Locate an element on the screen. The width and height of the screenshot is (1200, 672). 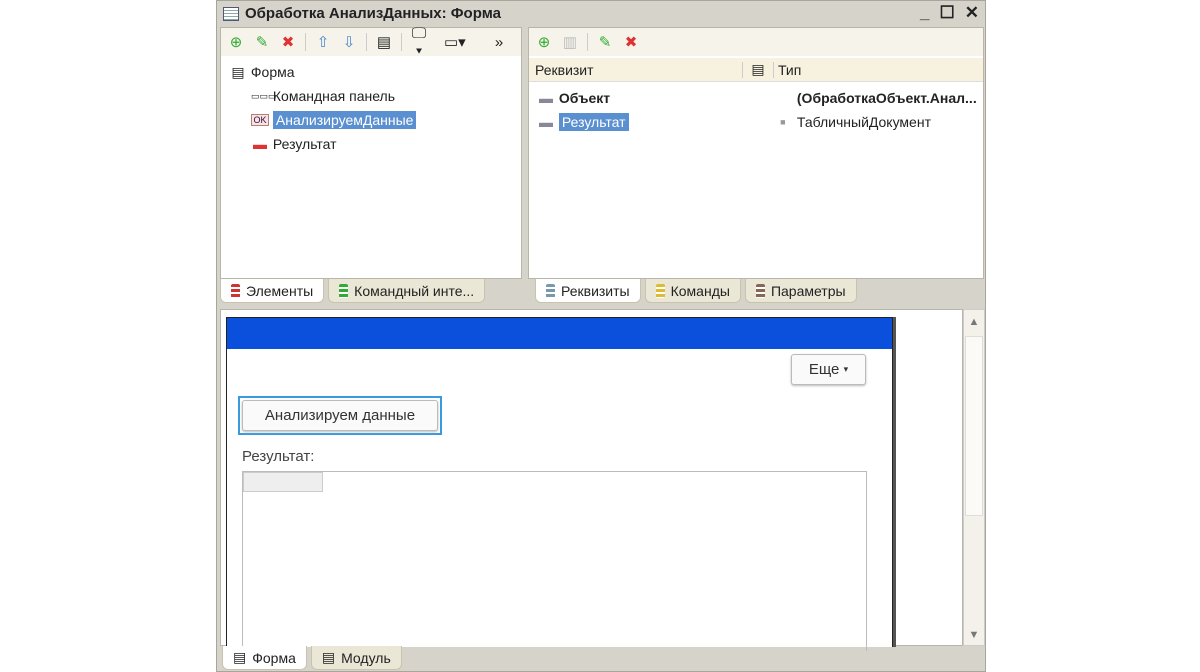
more-button: Еще ▾ is located at coordinates (828, 369).